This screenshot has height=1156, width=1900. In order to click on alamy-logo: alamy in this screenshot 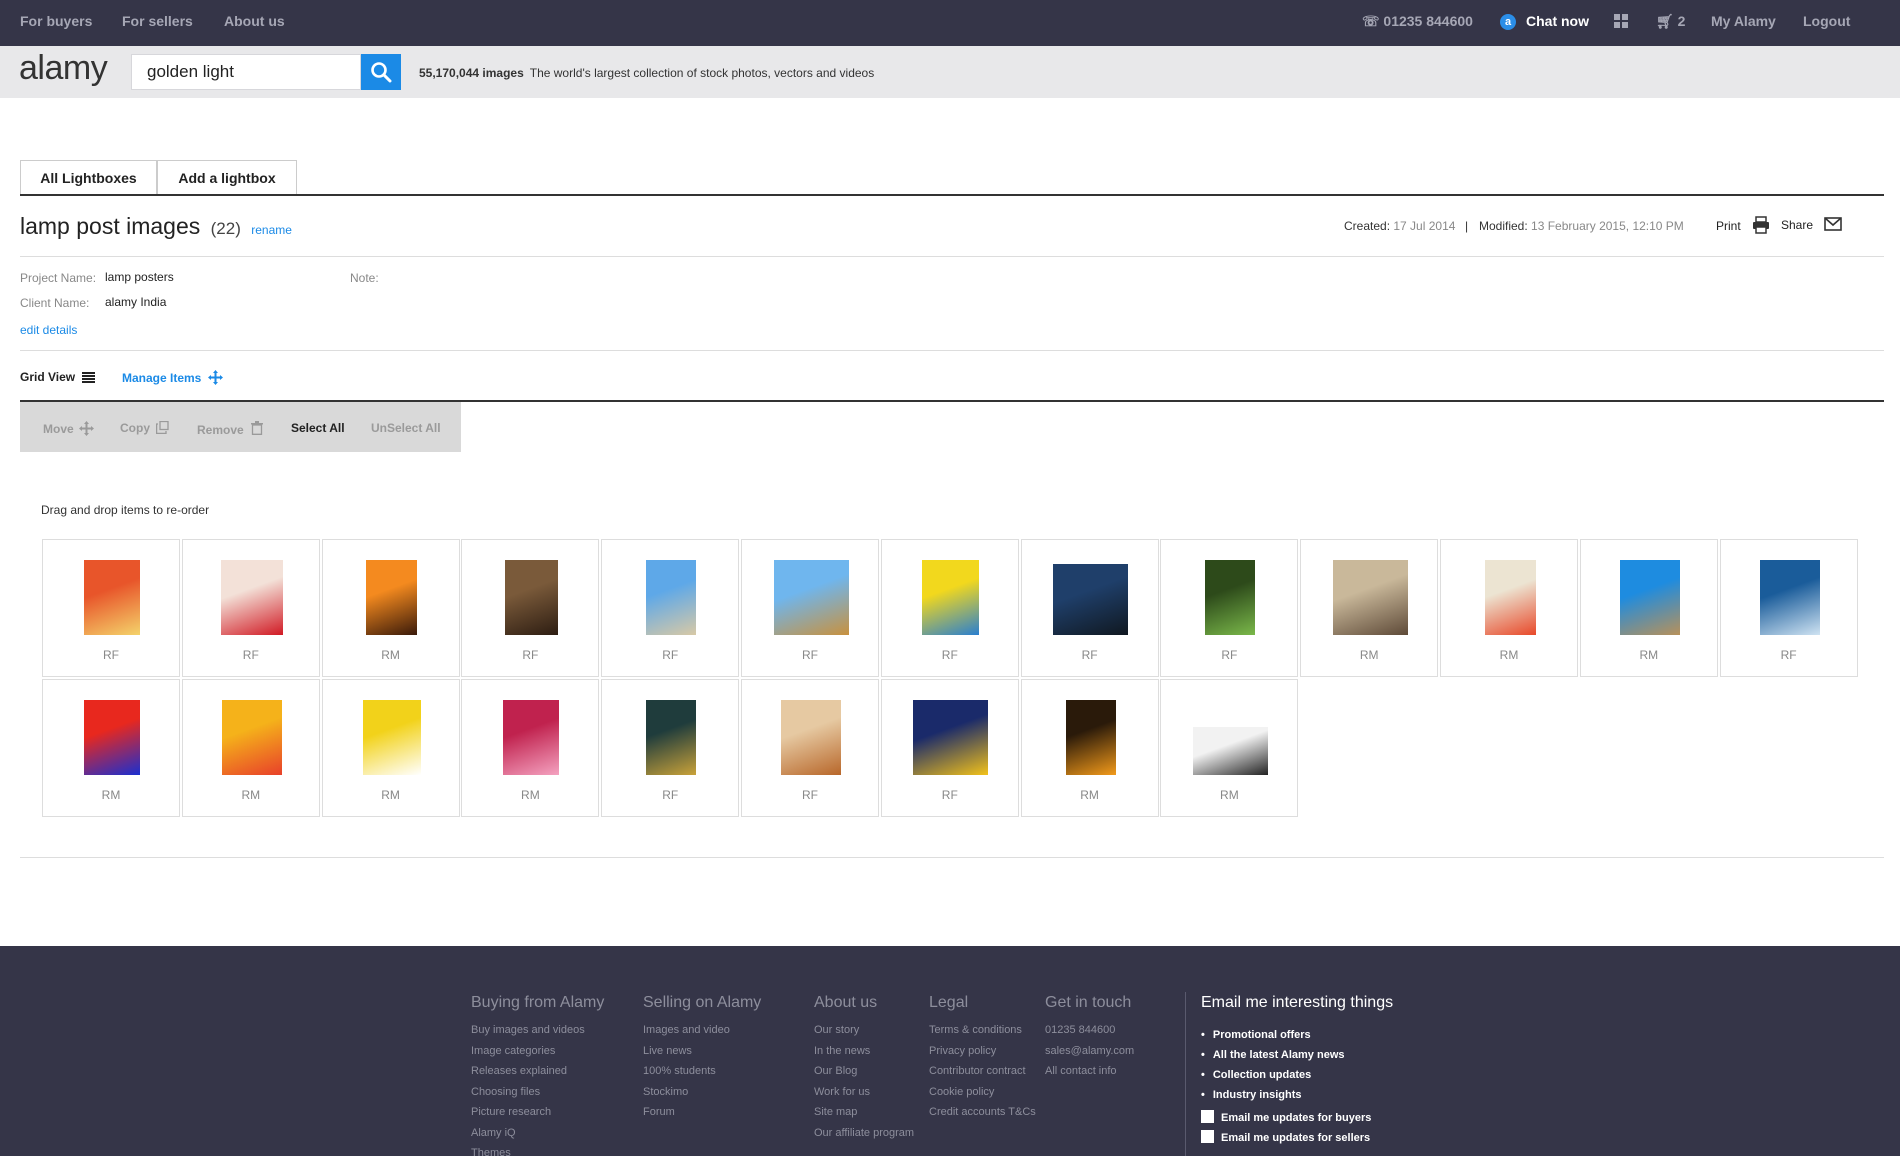, I will do `click(63, 68)`.